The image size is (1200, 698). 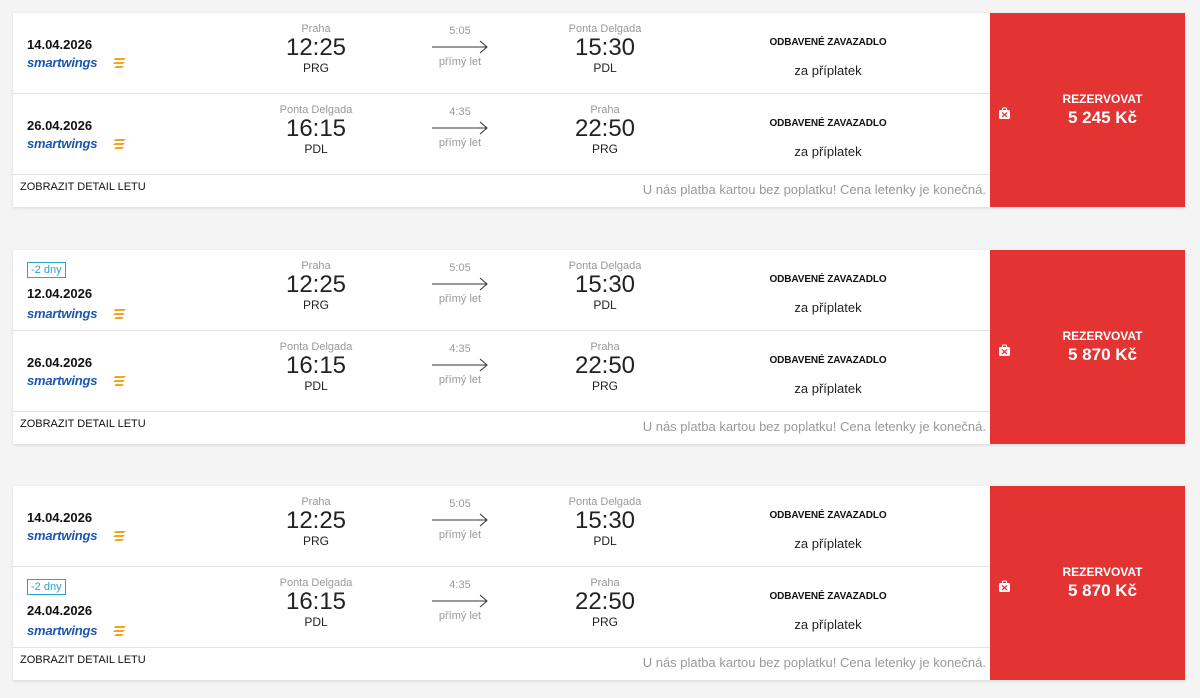 What do you see at coordinates (127, 607) in the screenshot?
I see `leg-date-column: -2 dny 24.04.2026 smartwings` at bounding box center [127, 607].